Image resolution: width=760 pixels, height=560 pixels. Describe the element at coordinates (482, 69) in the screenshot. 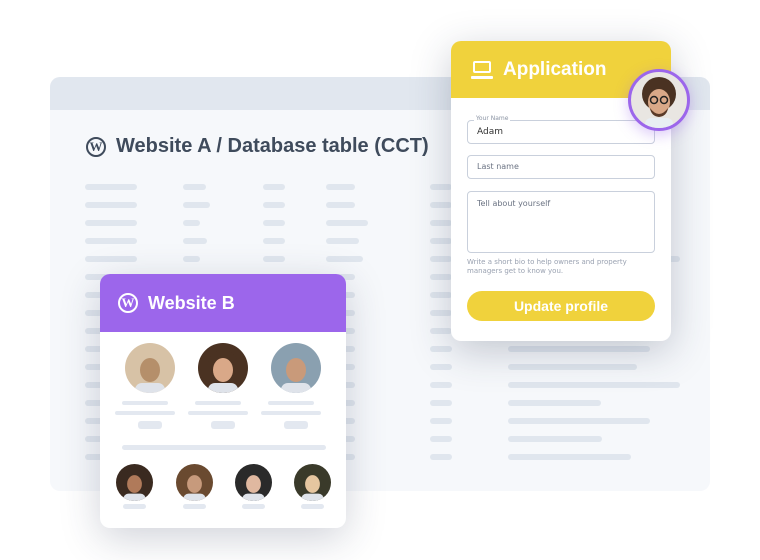

I see `laptop-icon` at that location.